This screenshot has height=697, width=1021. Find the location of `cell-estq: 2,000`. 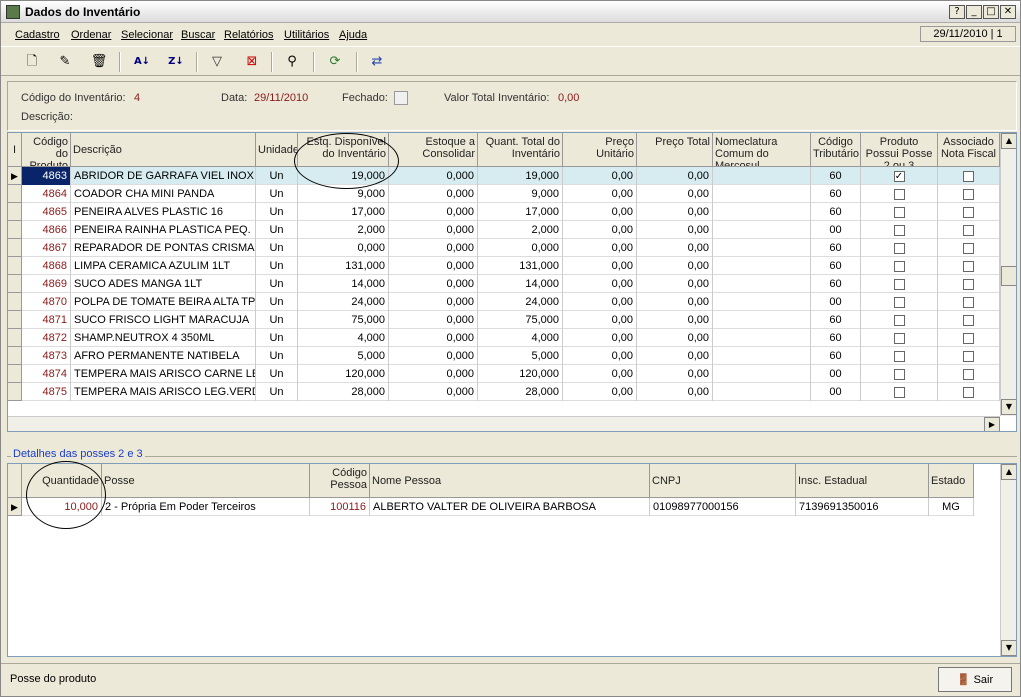

cell-estq: 2,000 is located at coordinates (343, 230).